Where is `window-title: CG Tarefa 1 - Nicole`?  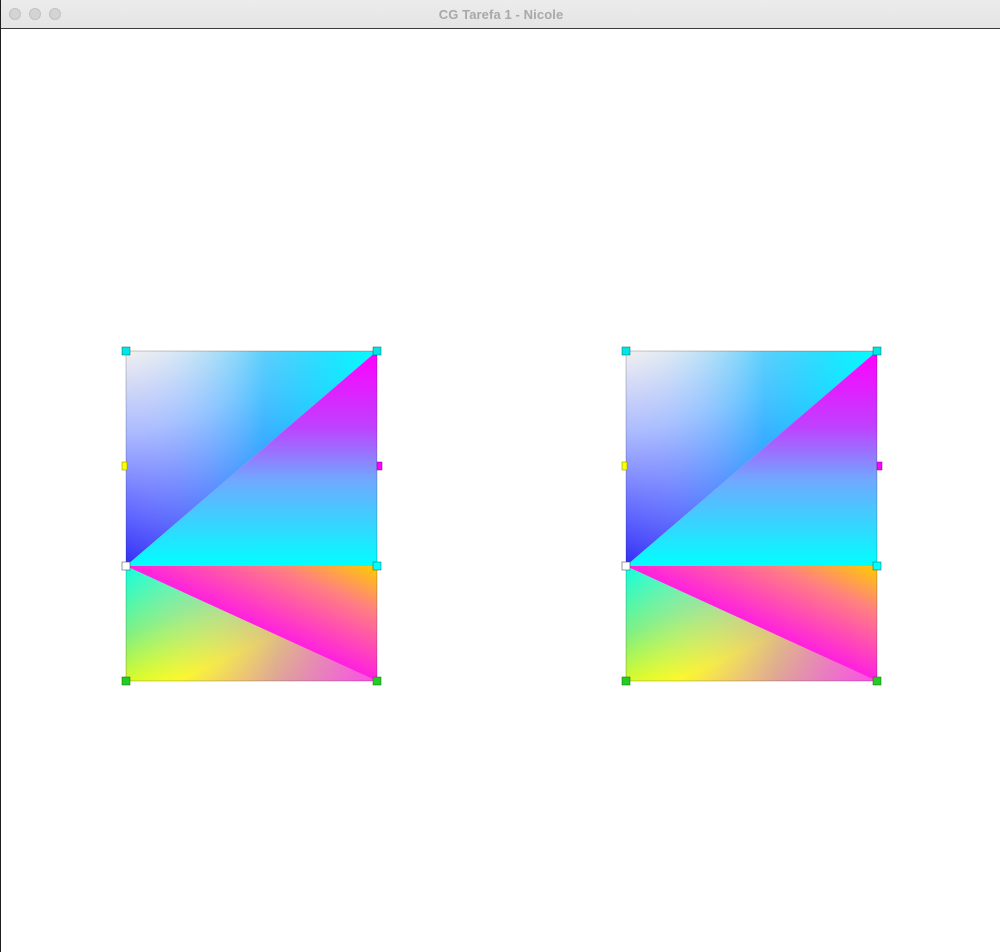
window-title: CG Tarefa 1 - Nicole is located at coordinates (501, 14).